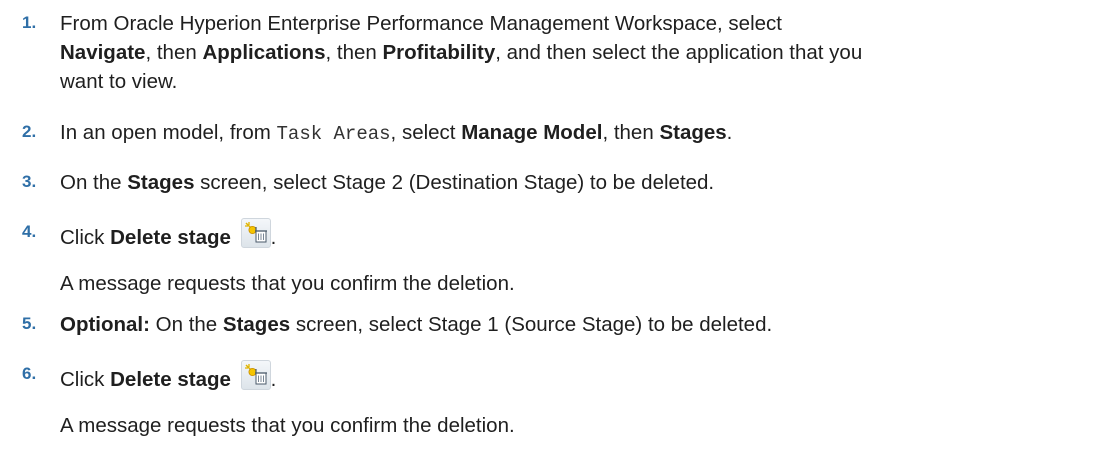 The height and width of the screenshot is (476, 1113). Describe the element at coordinates (105, 324) in the screenshot. I see `optional-label: Optional:` at that location.